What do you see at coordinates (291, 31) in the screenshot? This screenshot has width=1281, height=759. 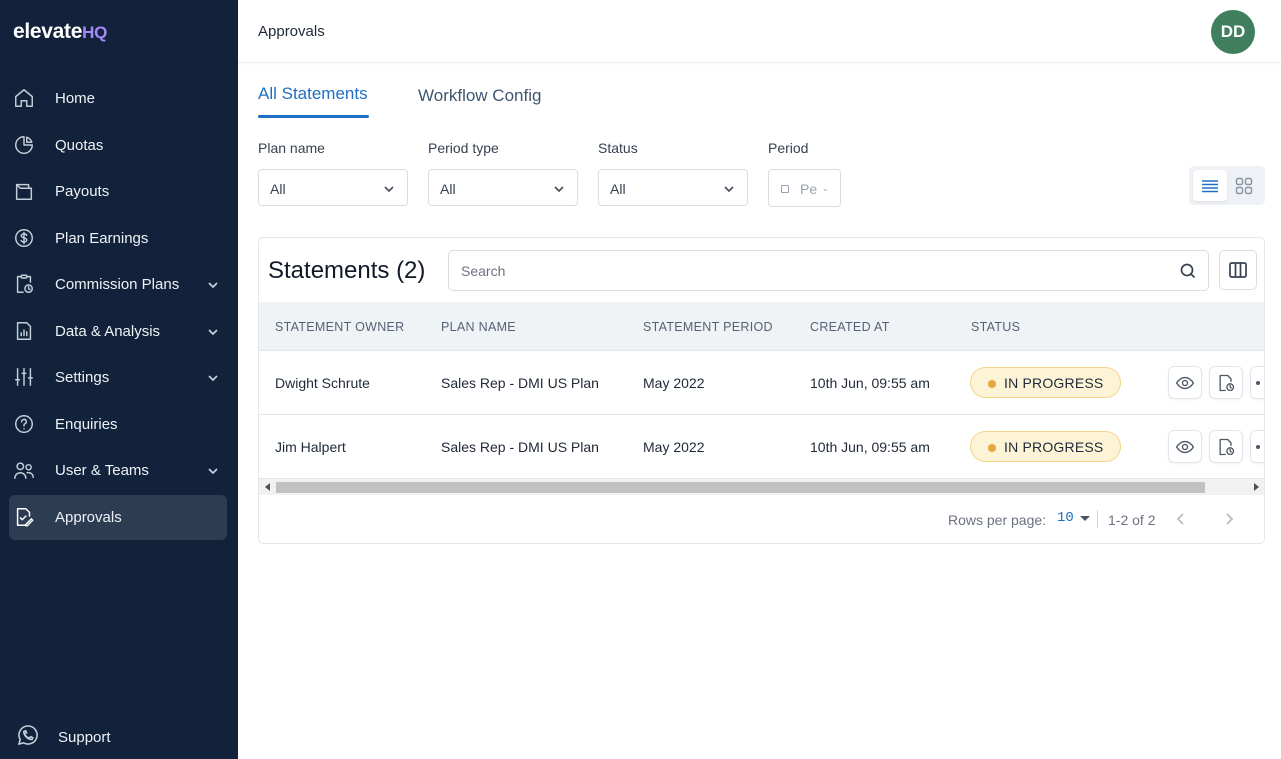 I see `page-title: Approvals` at bounding box center [291, 31].